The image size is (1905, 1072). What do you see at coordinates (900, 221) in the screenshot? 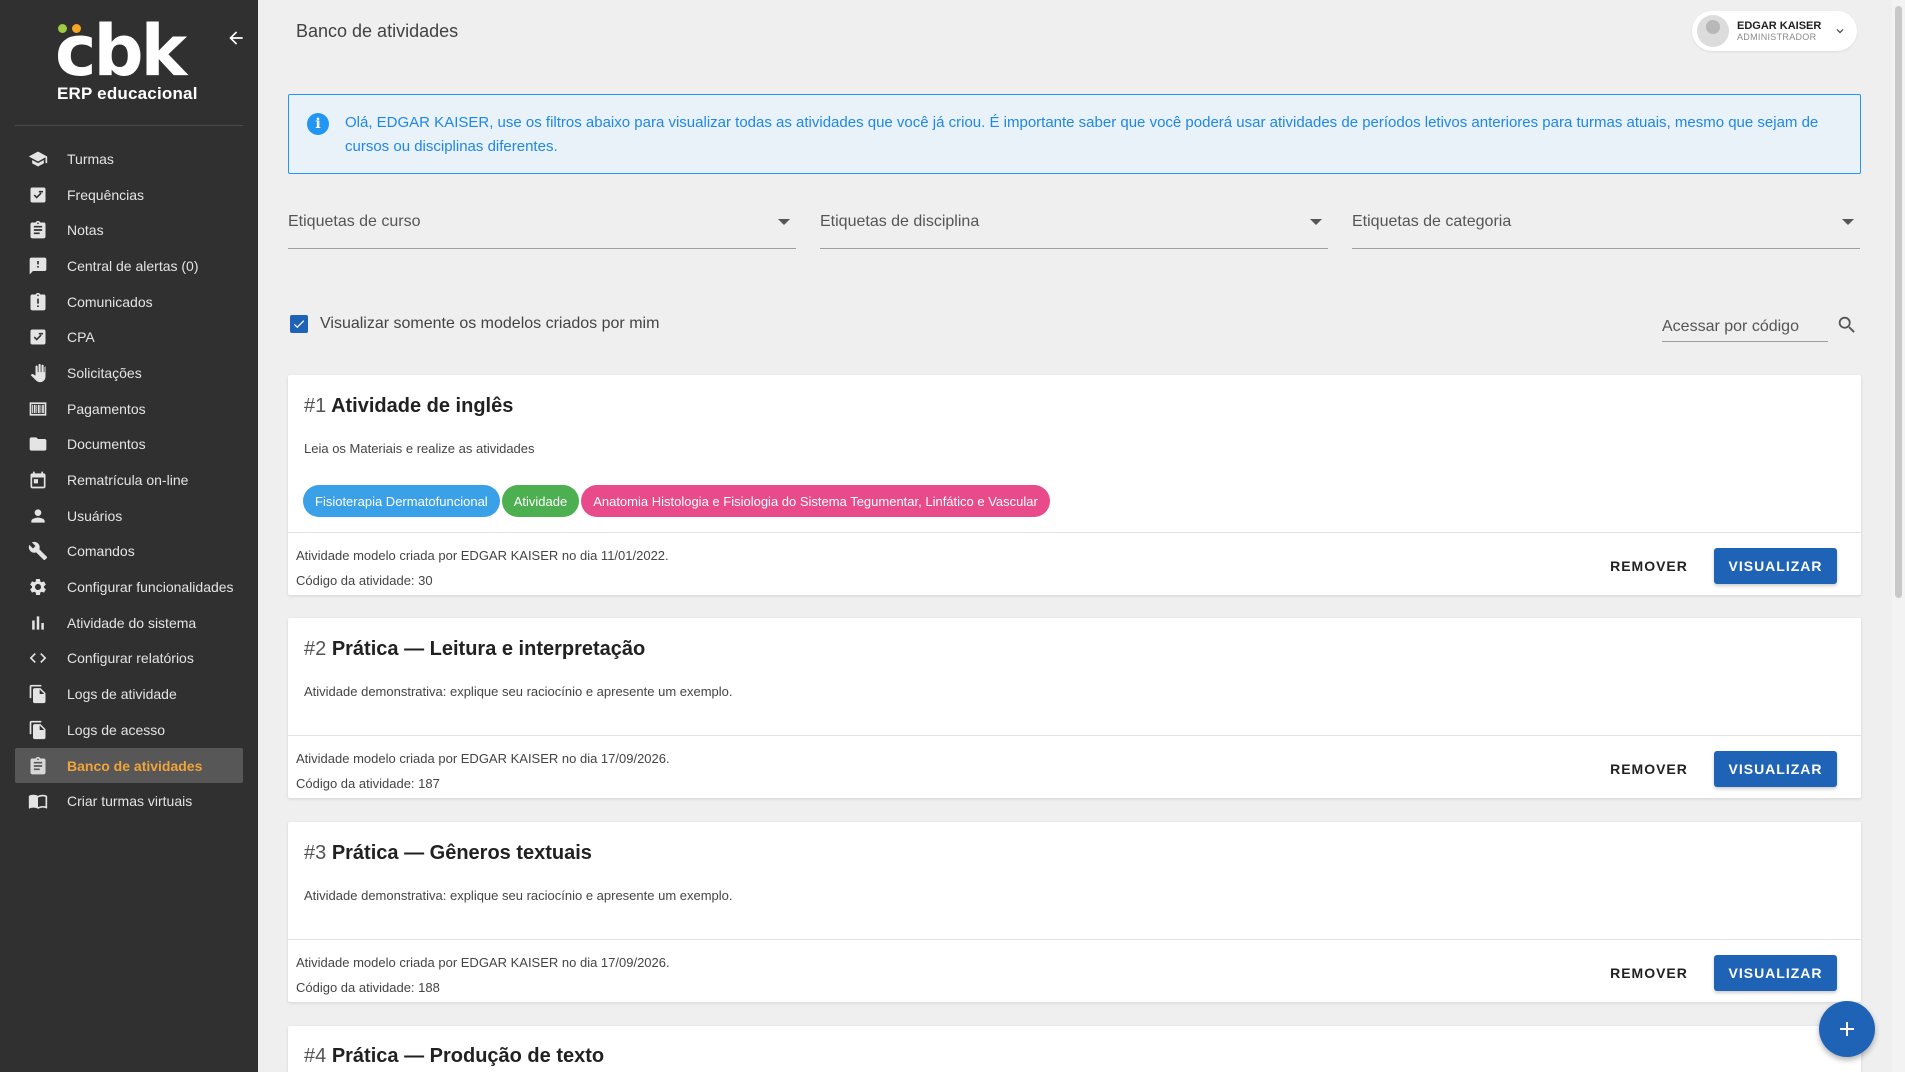
I see `discipline-tags-label: Etiquetas de disciplina` at bounding box center [900, 221].